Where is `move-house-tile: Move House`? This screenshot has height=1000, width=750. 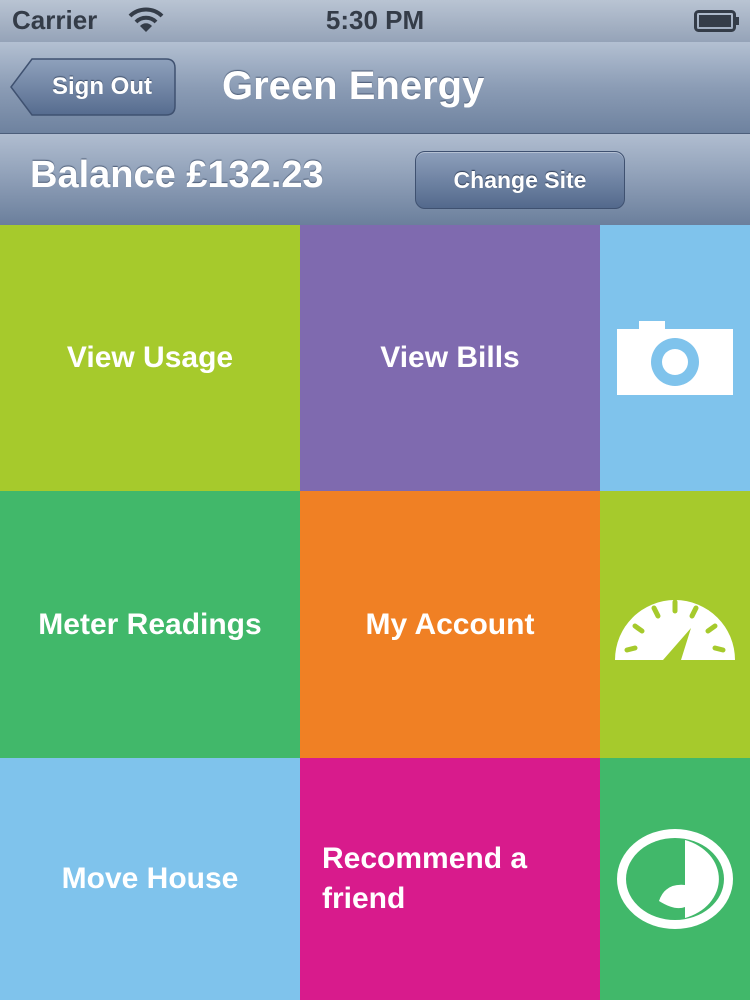
move-house-tile: Move House is located at coordinates (150, 879).